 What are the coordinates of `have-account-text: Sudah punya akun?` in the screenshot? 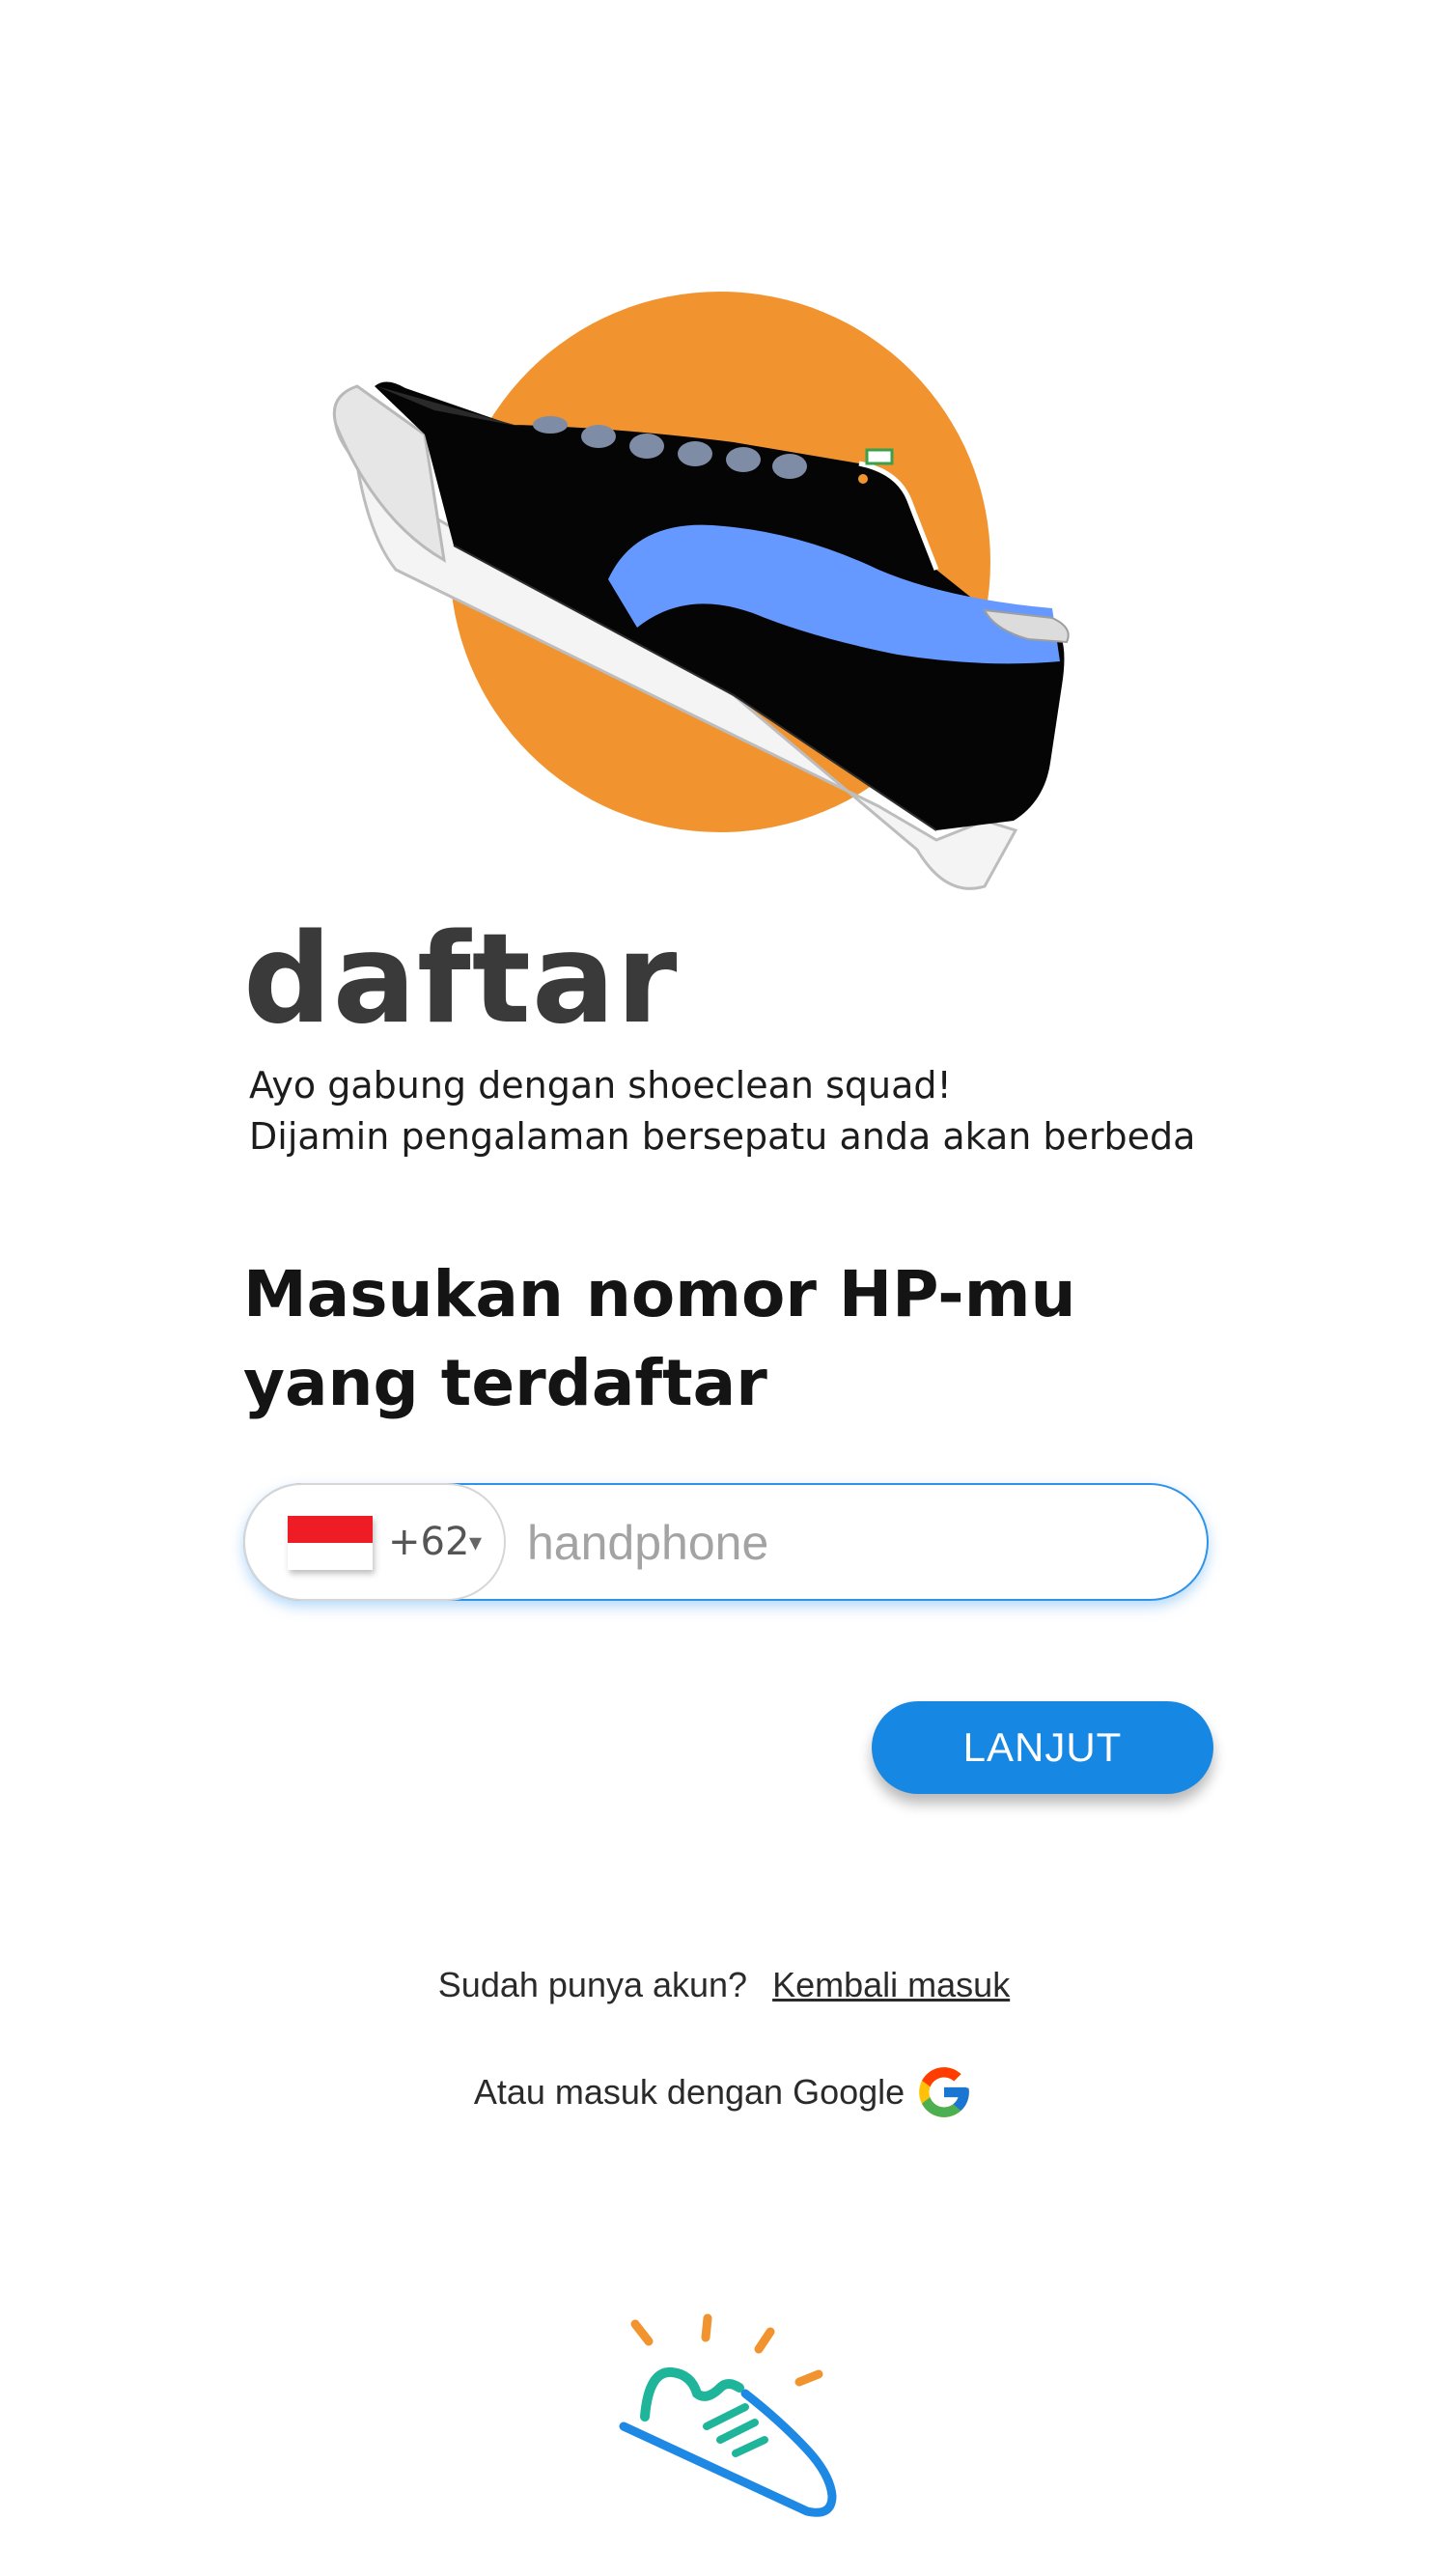 It's located at (593, 1984).